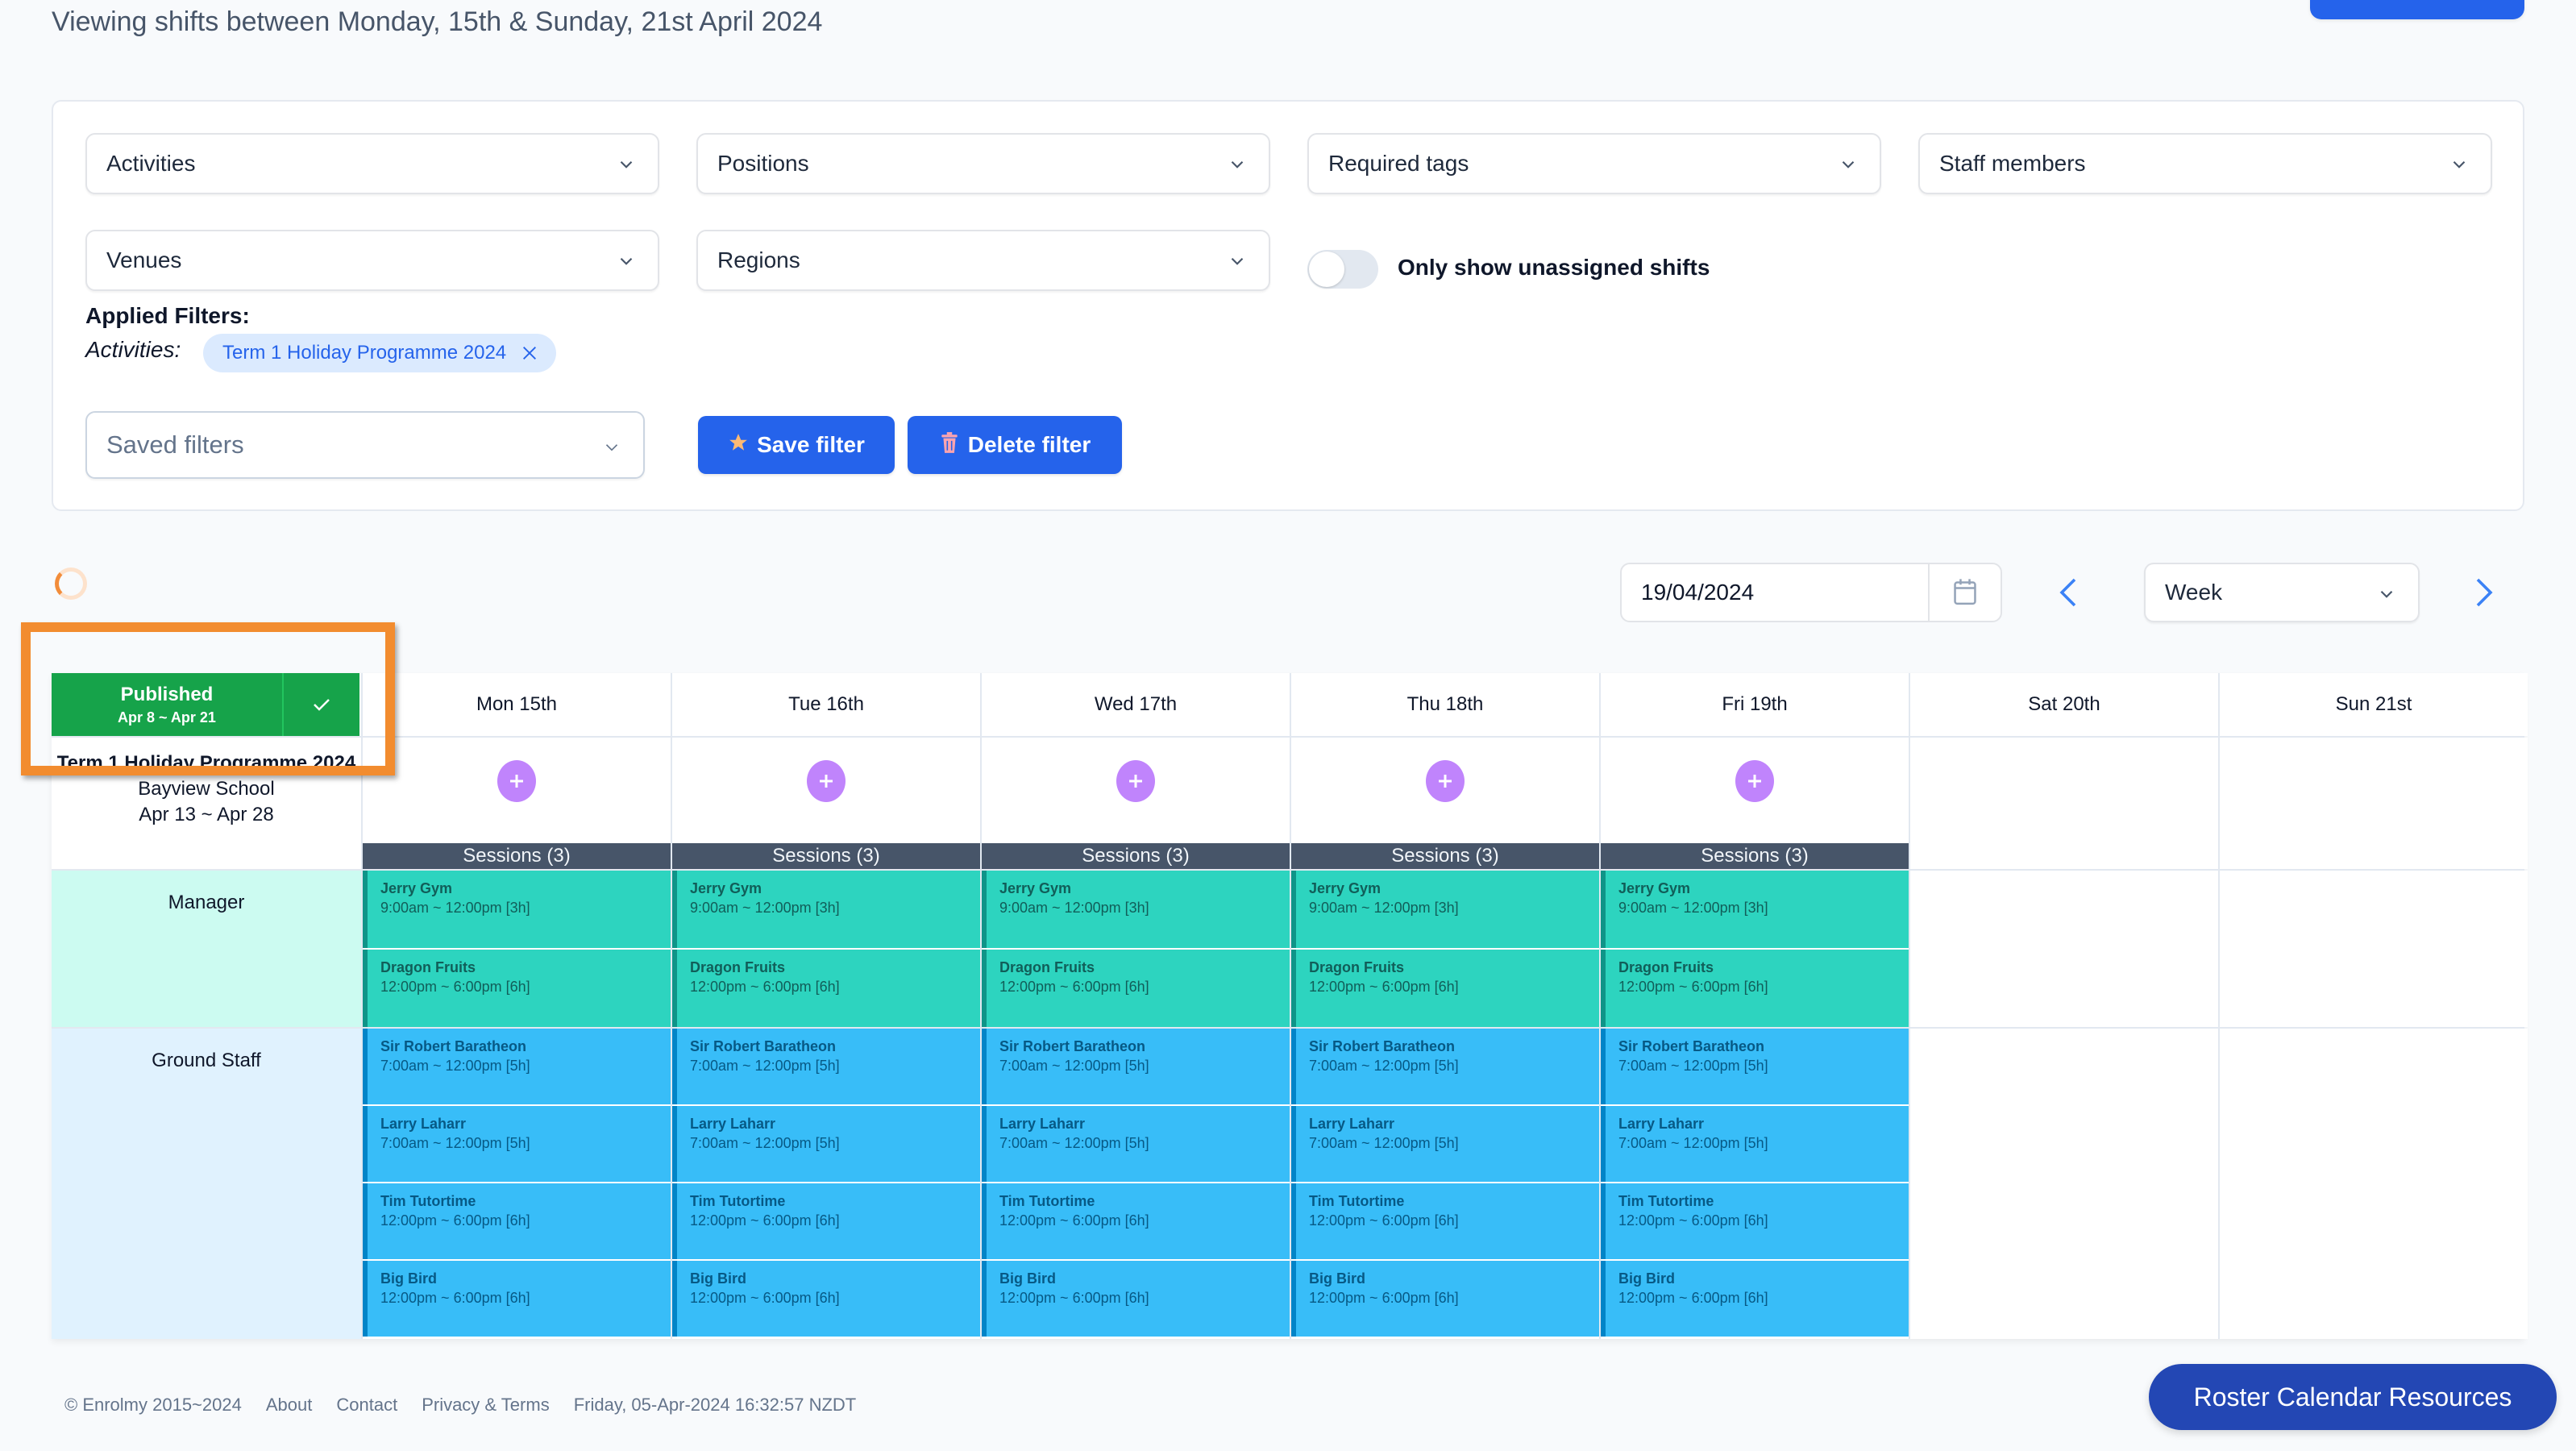  Describe the element at coordinates (1594, 163) in the screenshot. I see `required-tags-dropdown: Required tags` at that location.